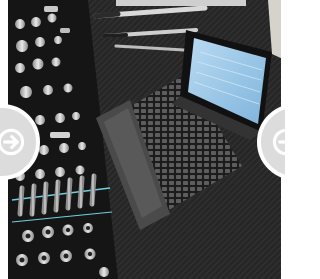  What do you see at coordinates (271, 142) in the screenshot?
I see `carousel-next-button` at bounding box center [271, 142].